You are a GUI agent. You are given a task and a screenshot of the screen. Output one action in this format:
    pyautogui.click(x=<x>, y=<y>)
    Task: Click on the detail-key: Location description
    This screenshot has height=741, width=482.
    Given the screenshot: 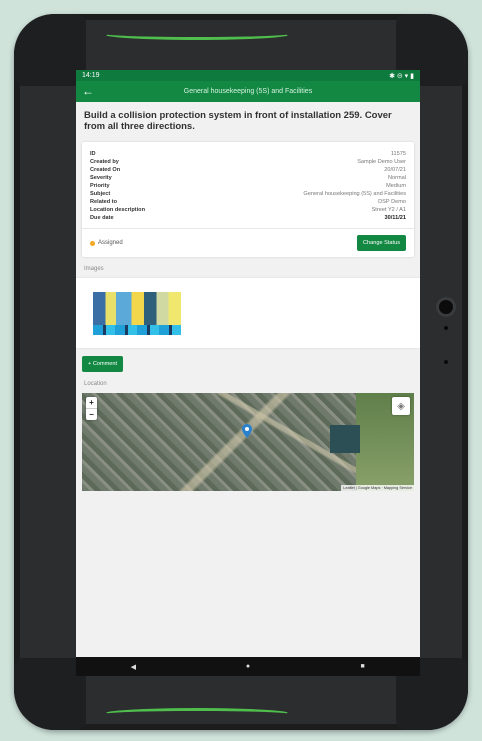 What is the action you would take?
    pyautogui.click(x=118, y=210)
    